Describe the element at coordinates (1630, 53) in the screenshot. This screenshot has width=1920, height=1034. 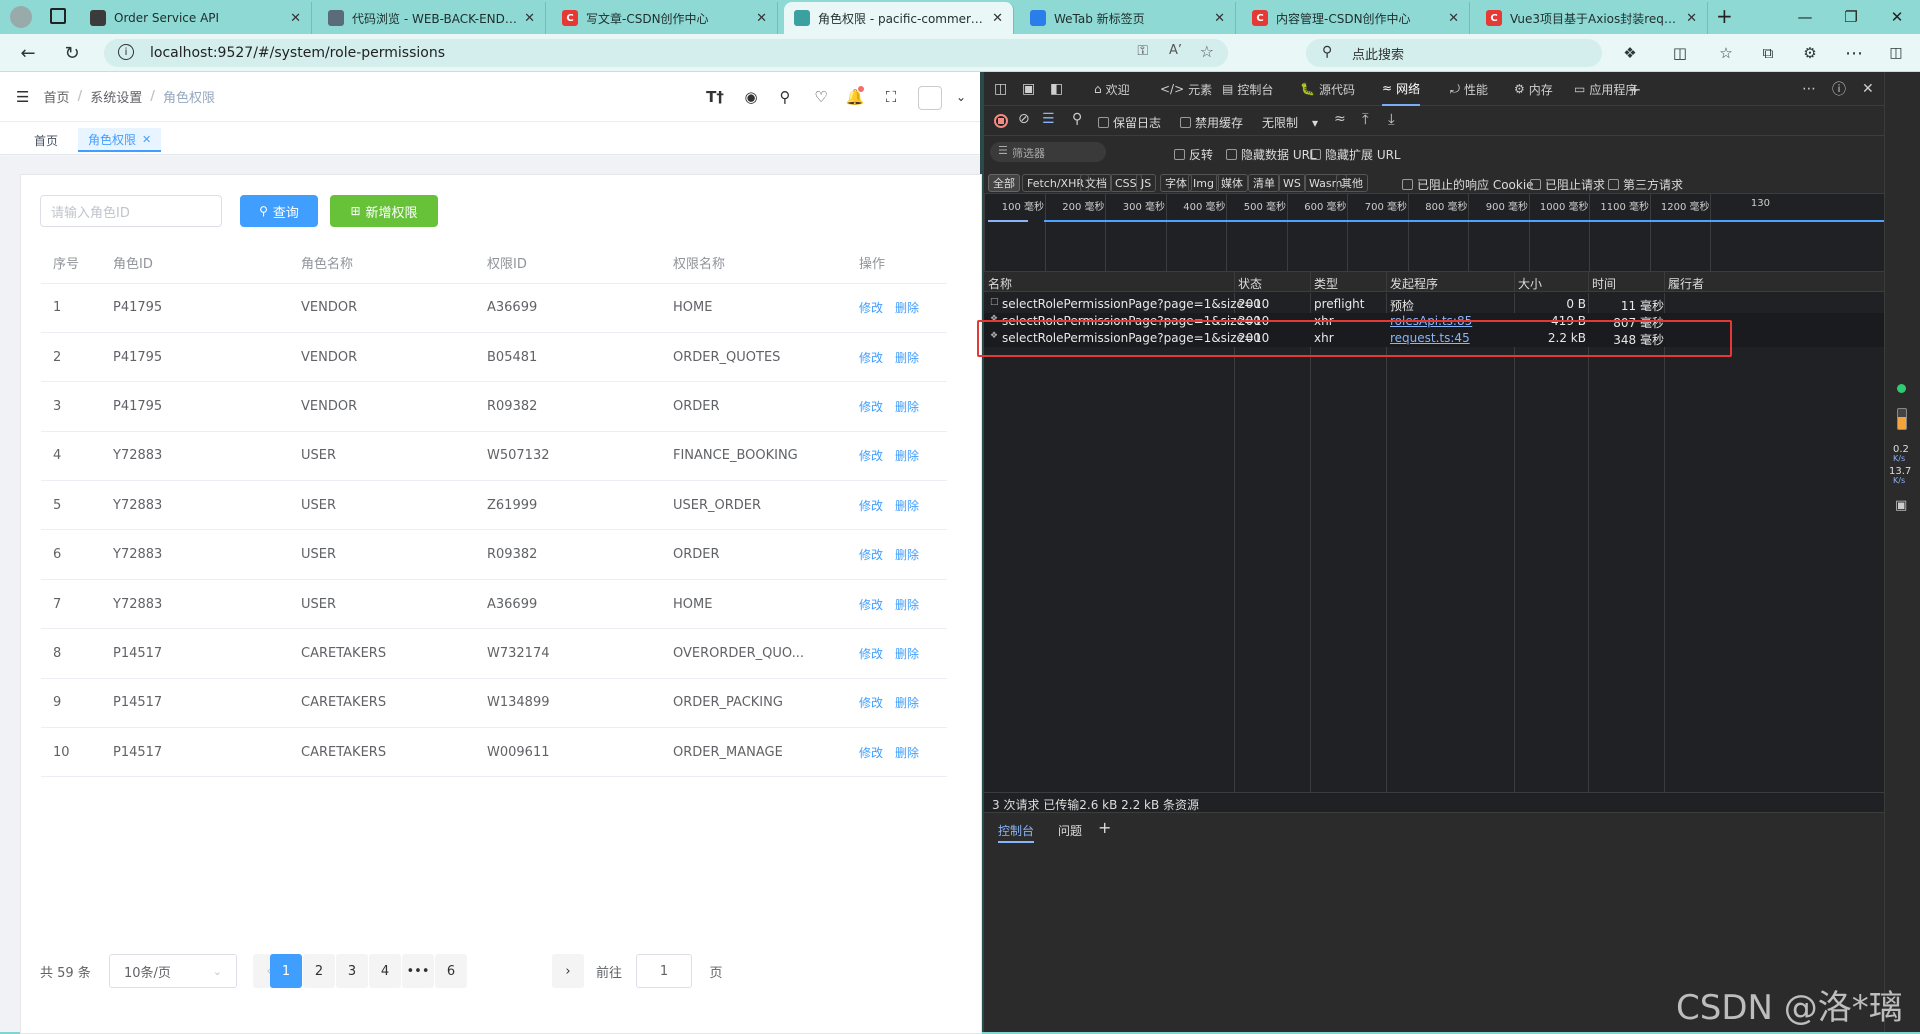
I see `extensions-icon: ❖` at that location.